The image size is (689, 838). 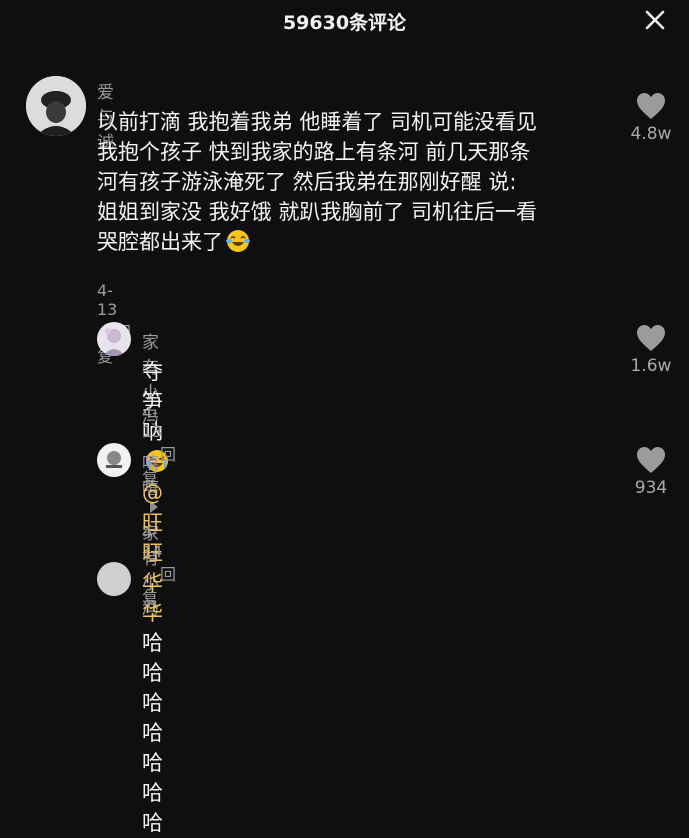 I want to click on comment-date: 4-14, so click(x=152, y=542).